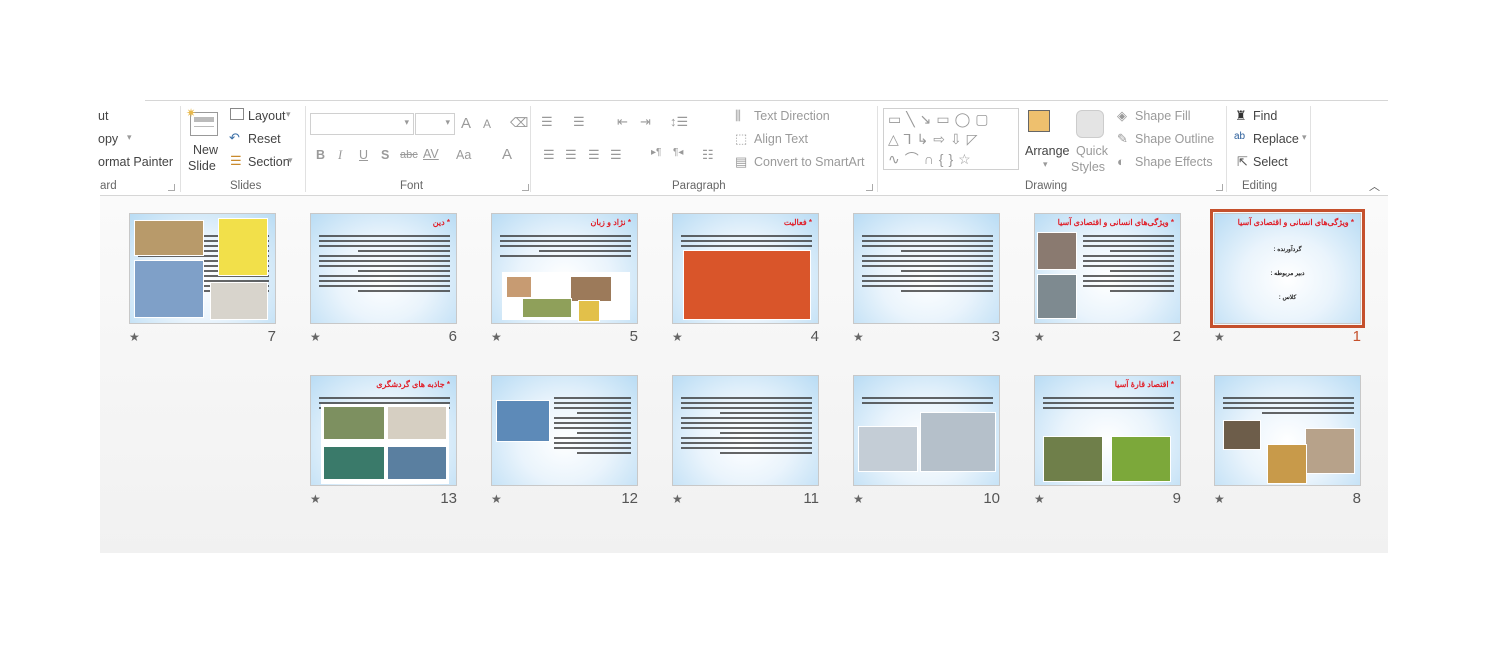 The width and height of the screenshot is (1488, 654). What do you see at coordinates (622, 122) in the screenshot?
I see `decrease-indent-icon: ⇤` at bounding box center [622, 122].